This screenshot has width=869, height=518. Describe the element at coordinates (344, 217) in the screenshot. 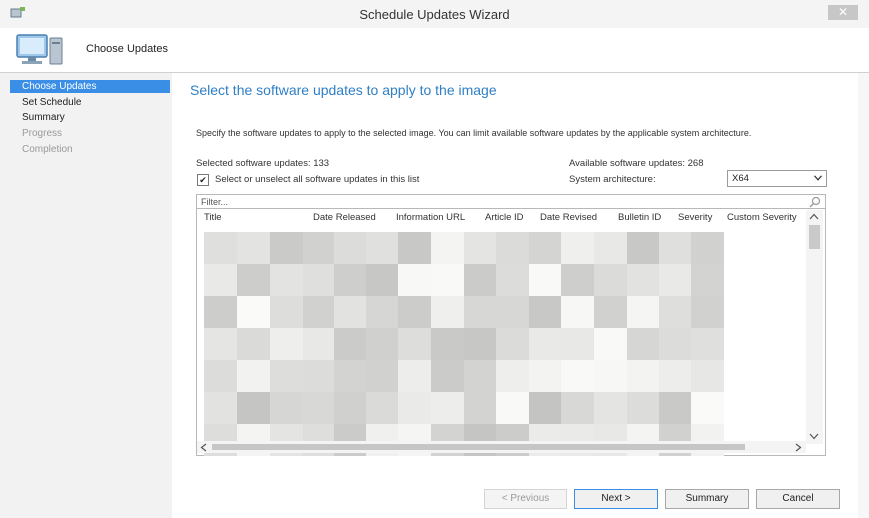

I see `column-header-date-released: Date Released` at that location.